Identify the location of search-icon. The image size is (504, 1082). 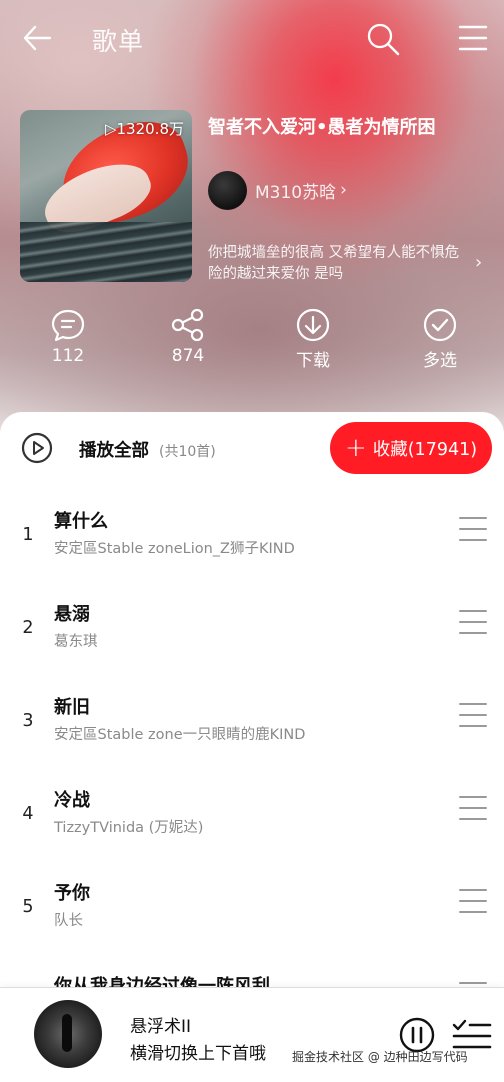
(383, 39).